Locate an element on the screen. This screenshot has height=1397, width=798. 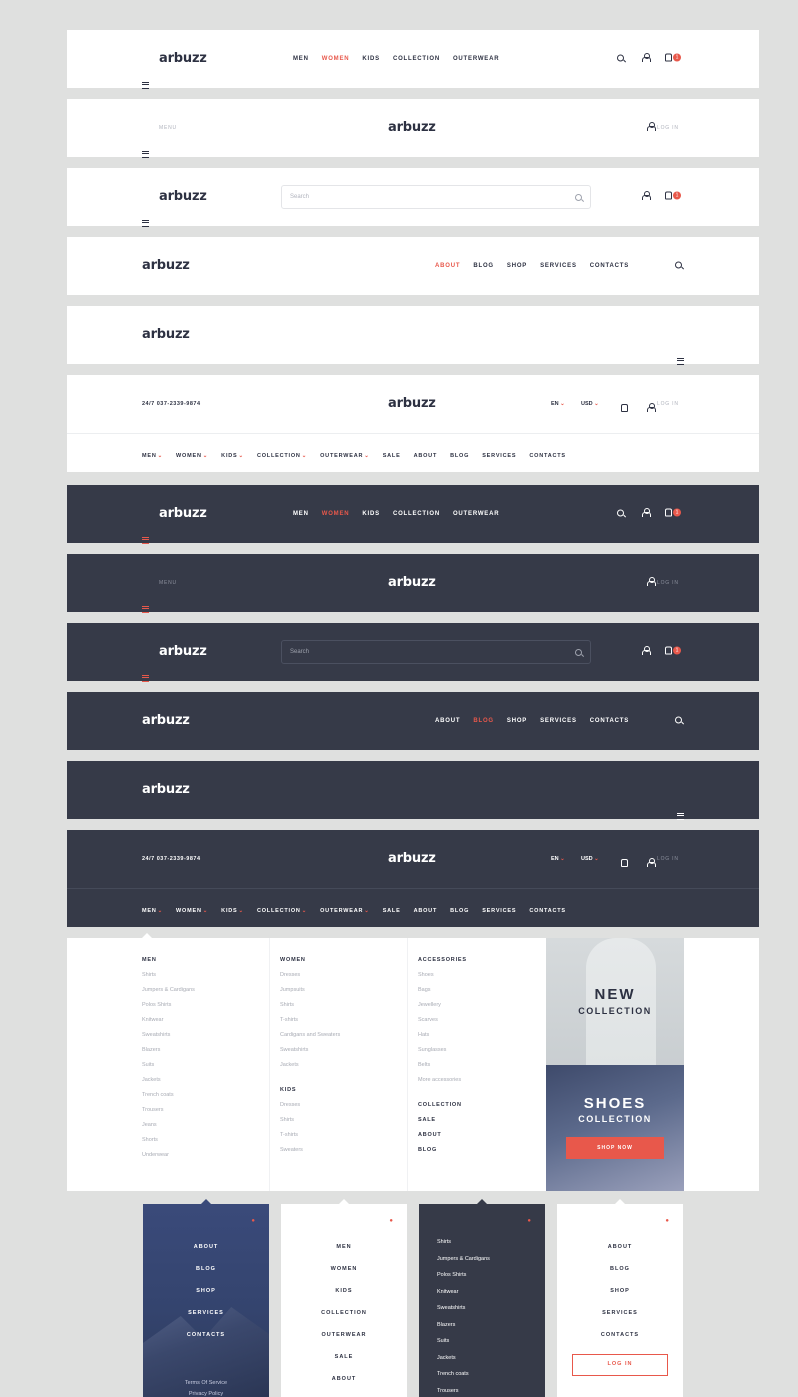
menu-item: Jumpsuits is located at coordinates (310, 990).